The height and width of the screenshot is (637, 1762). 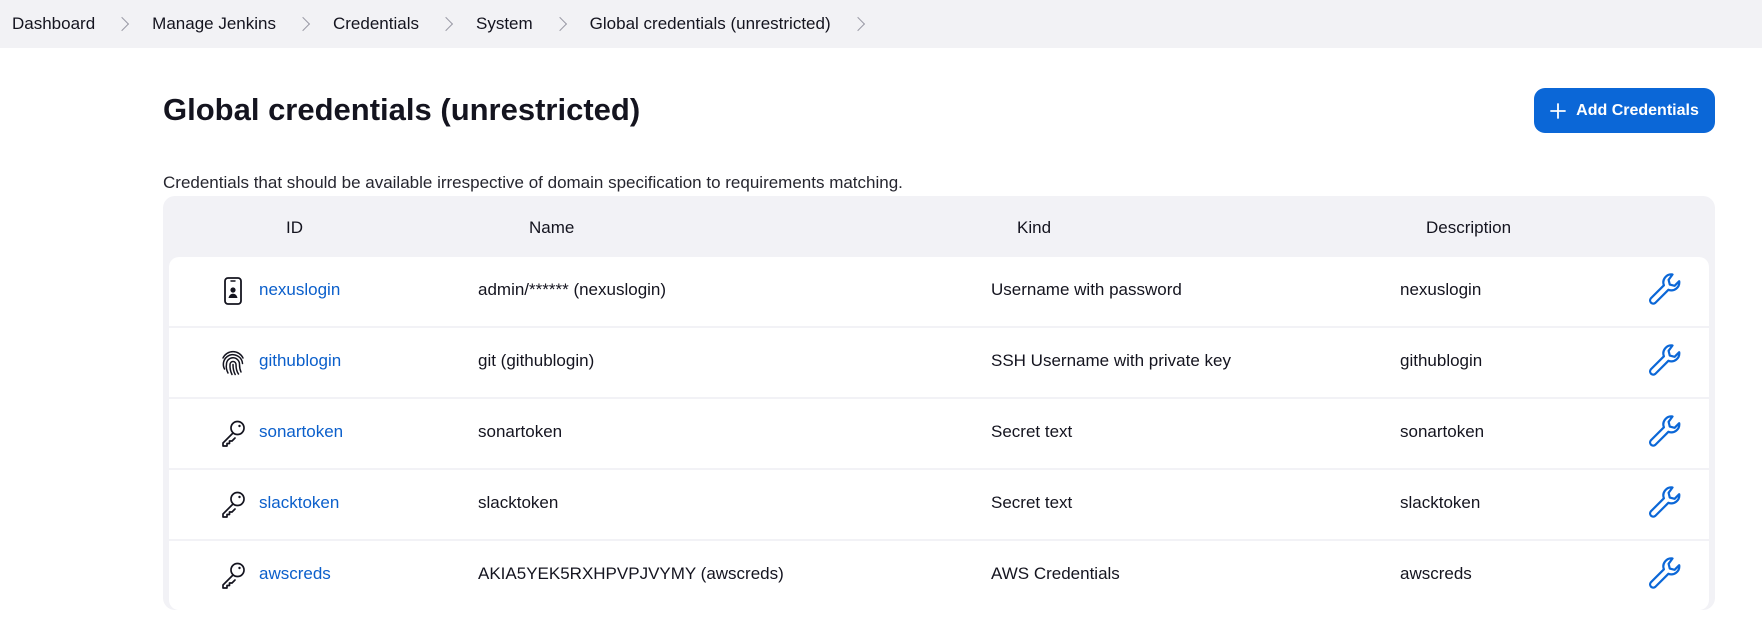 I want to click on fingerprint-icon, so click(x=233, y=363).